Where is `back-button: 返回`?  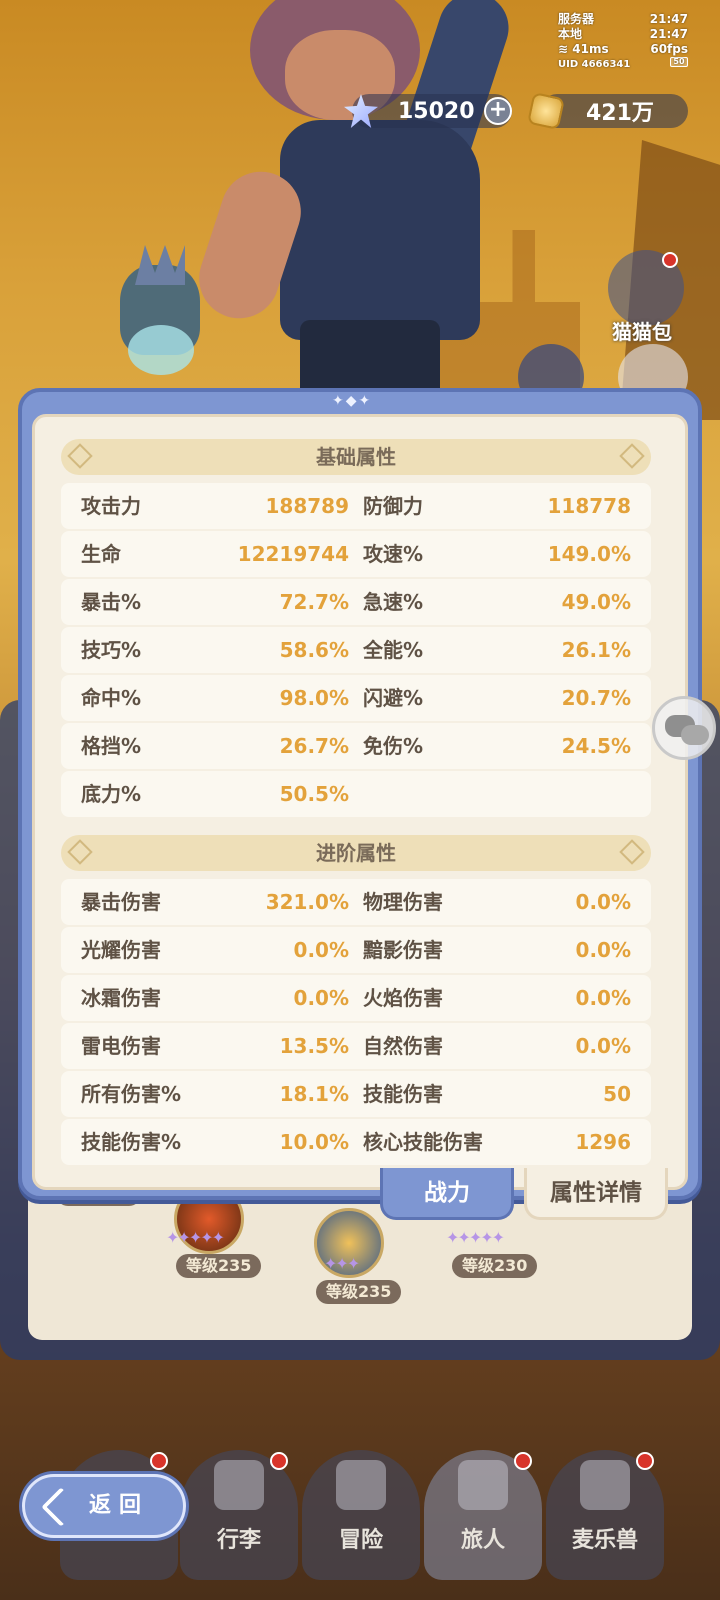 back-button: 返回 is located at coordinates (104, 1506).